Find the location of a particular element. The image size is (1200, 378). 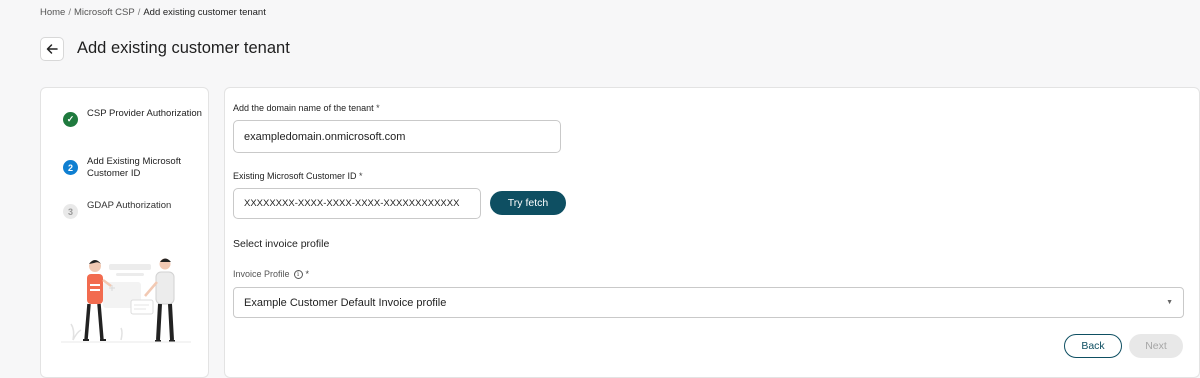

step-label: GDAP Authorization is located at coordinates (129, 205).